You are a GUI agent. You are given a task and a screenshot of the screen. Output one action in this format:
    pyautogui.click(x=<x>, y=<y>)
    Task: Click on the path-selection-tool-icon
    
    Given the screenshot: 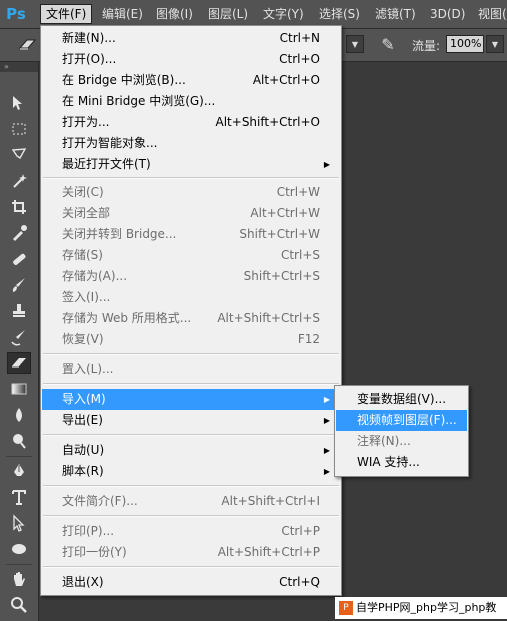 What is the action you would take?
    pyautogui.click(x=19, y=523)
    